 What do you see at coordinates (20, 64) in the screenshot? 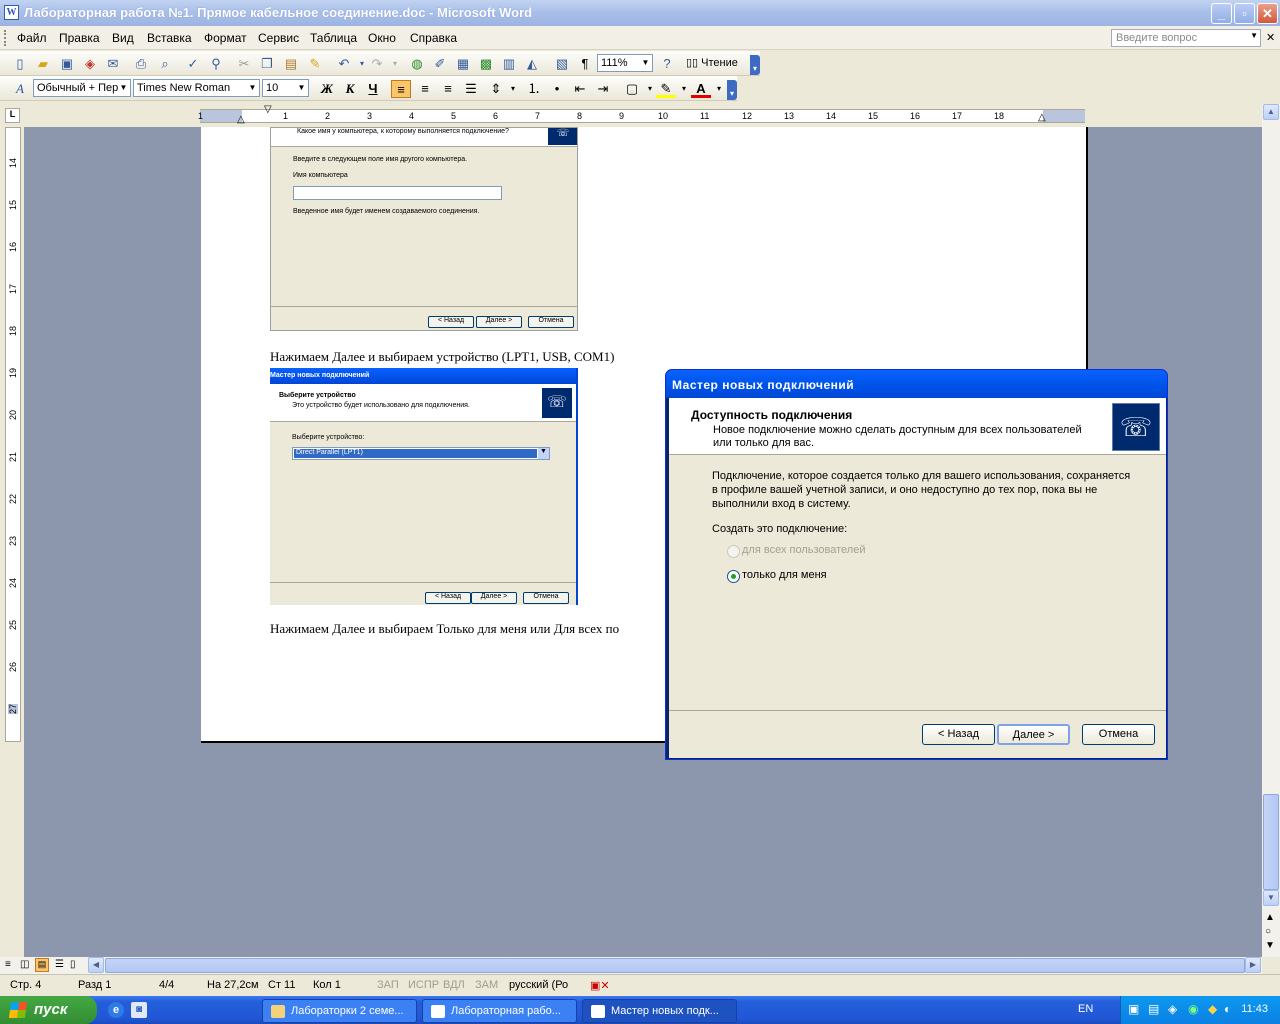
I see `new-document-icon: ▯` at bounding box center [20, 64].